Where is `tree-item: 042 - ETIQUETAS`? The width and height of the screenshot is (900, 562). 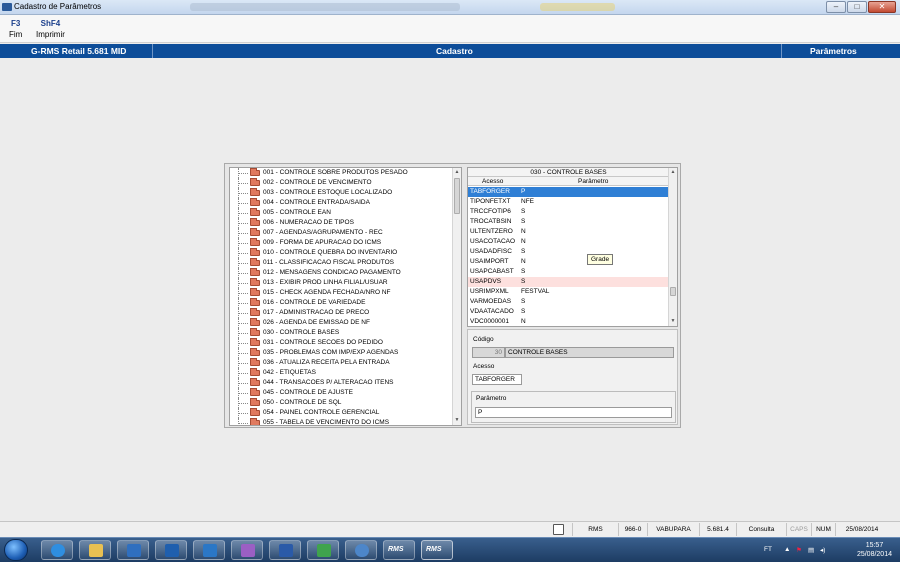 tree-item: 042 - ETIQUETAS is located at coordinates (341, 373).